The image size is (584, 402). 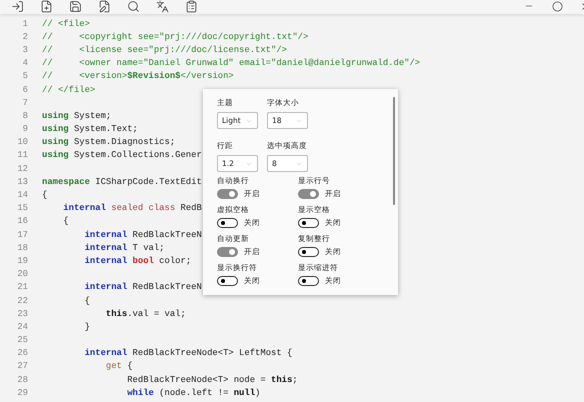 What do you see at coordinates (25, 63) in the screenshot?
I see `line-number: 4` at bounding box center [25, 63].